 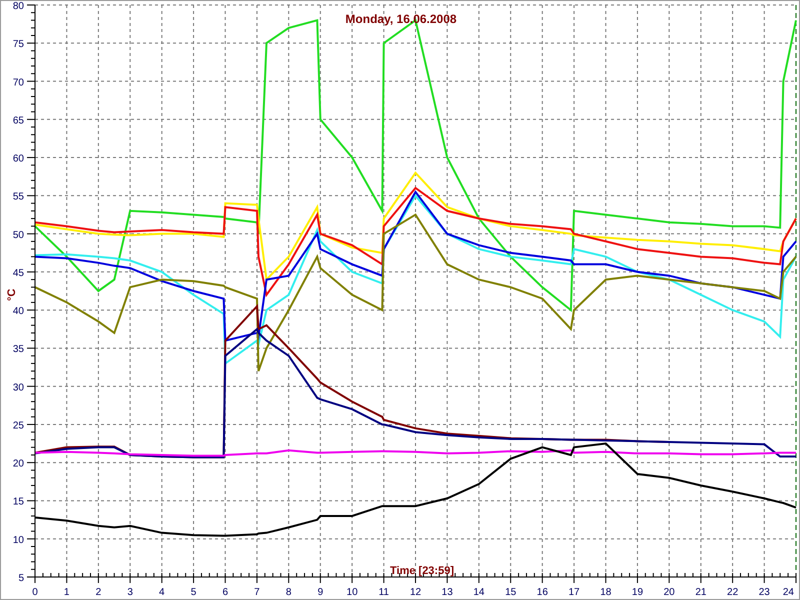 What do you see at coordinates (18, 159) in the screenshot?
I see `axis-label: 60` at bounding box center [18, 159].